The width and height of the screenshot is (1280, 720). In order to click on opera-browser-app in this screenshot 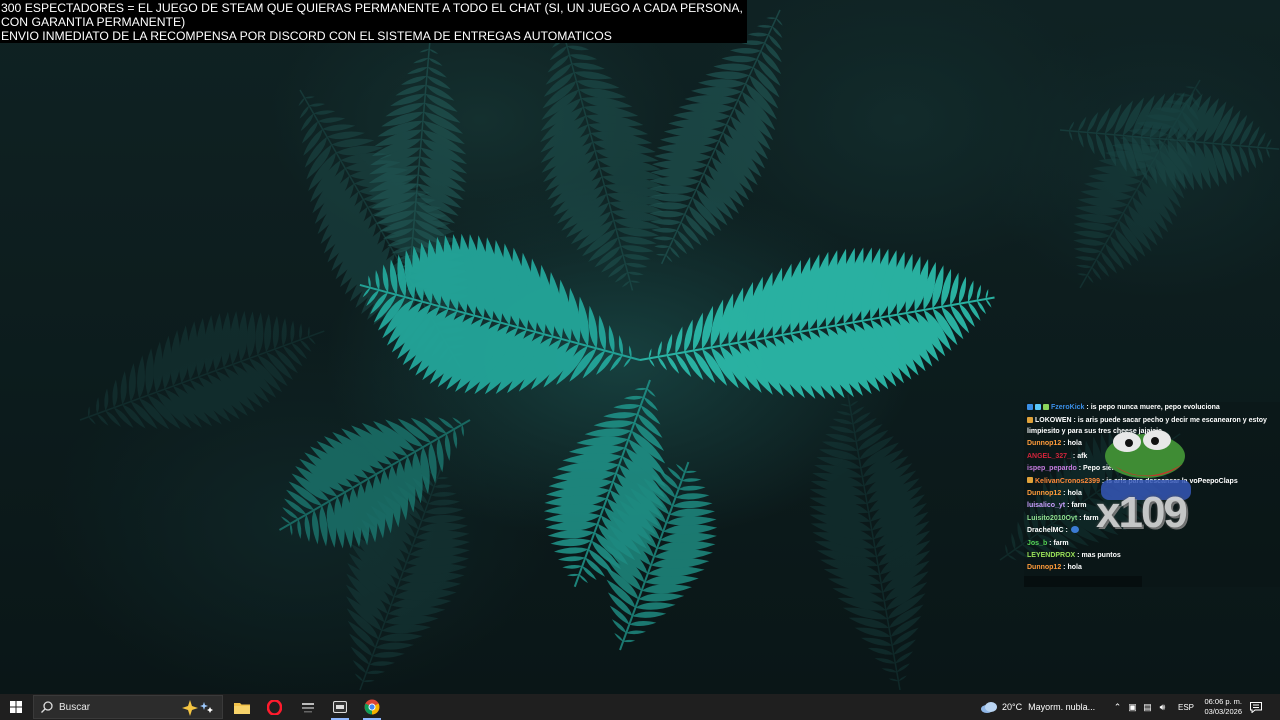, I will do `click(274, 707)`.